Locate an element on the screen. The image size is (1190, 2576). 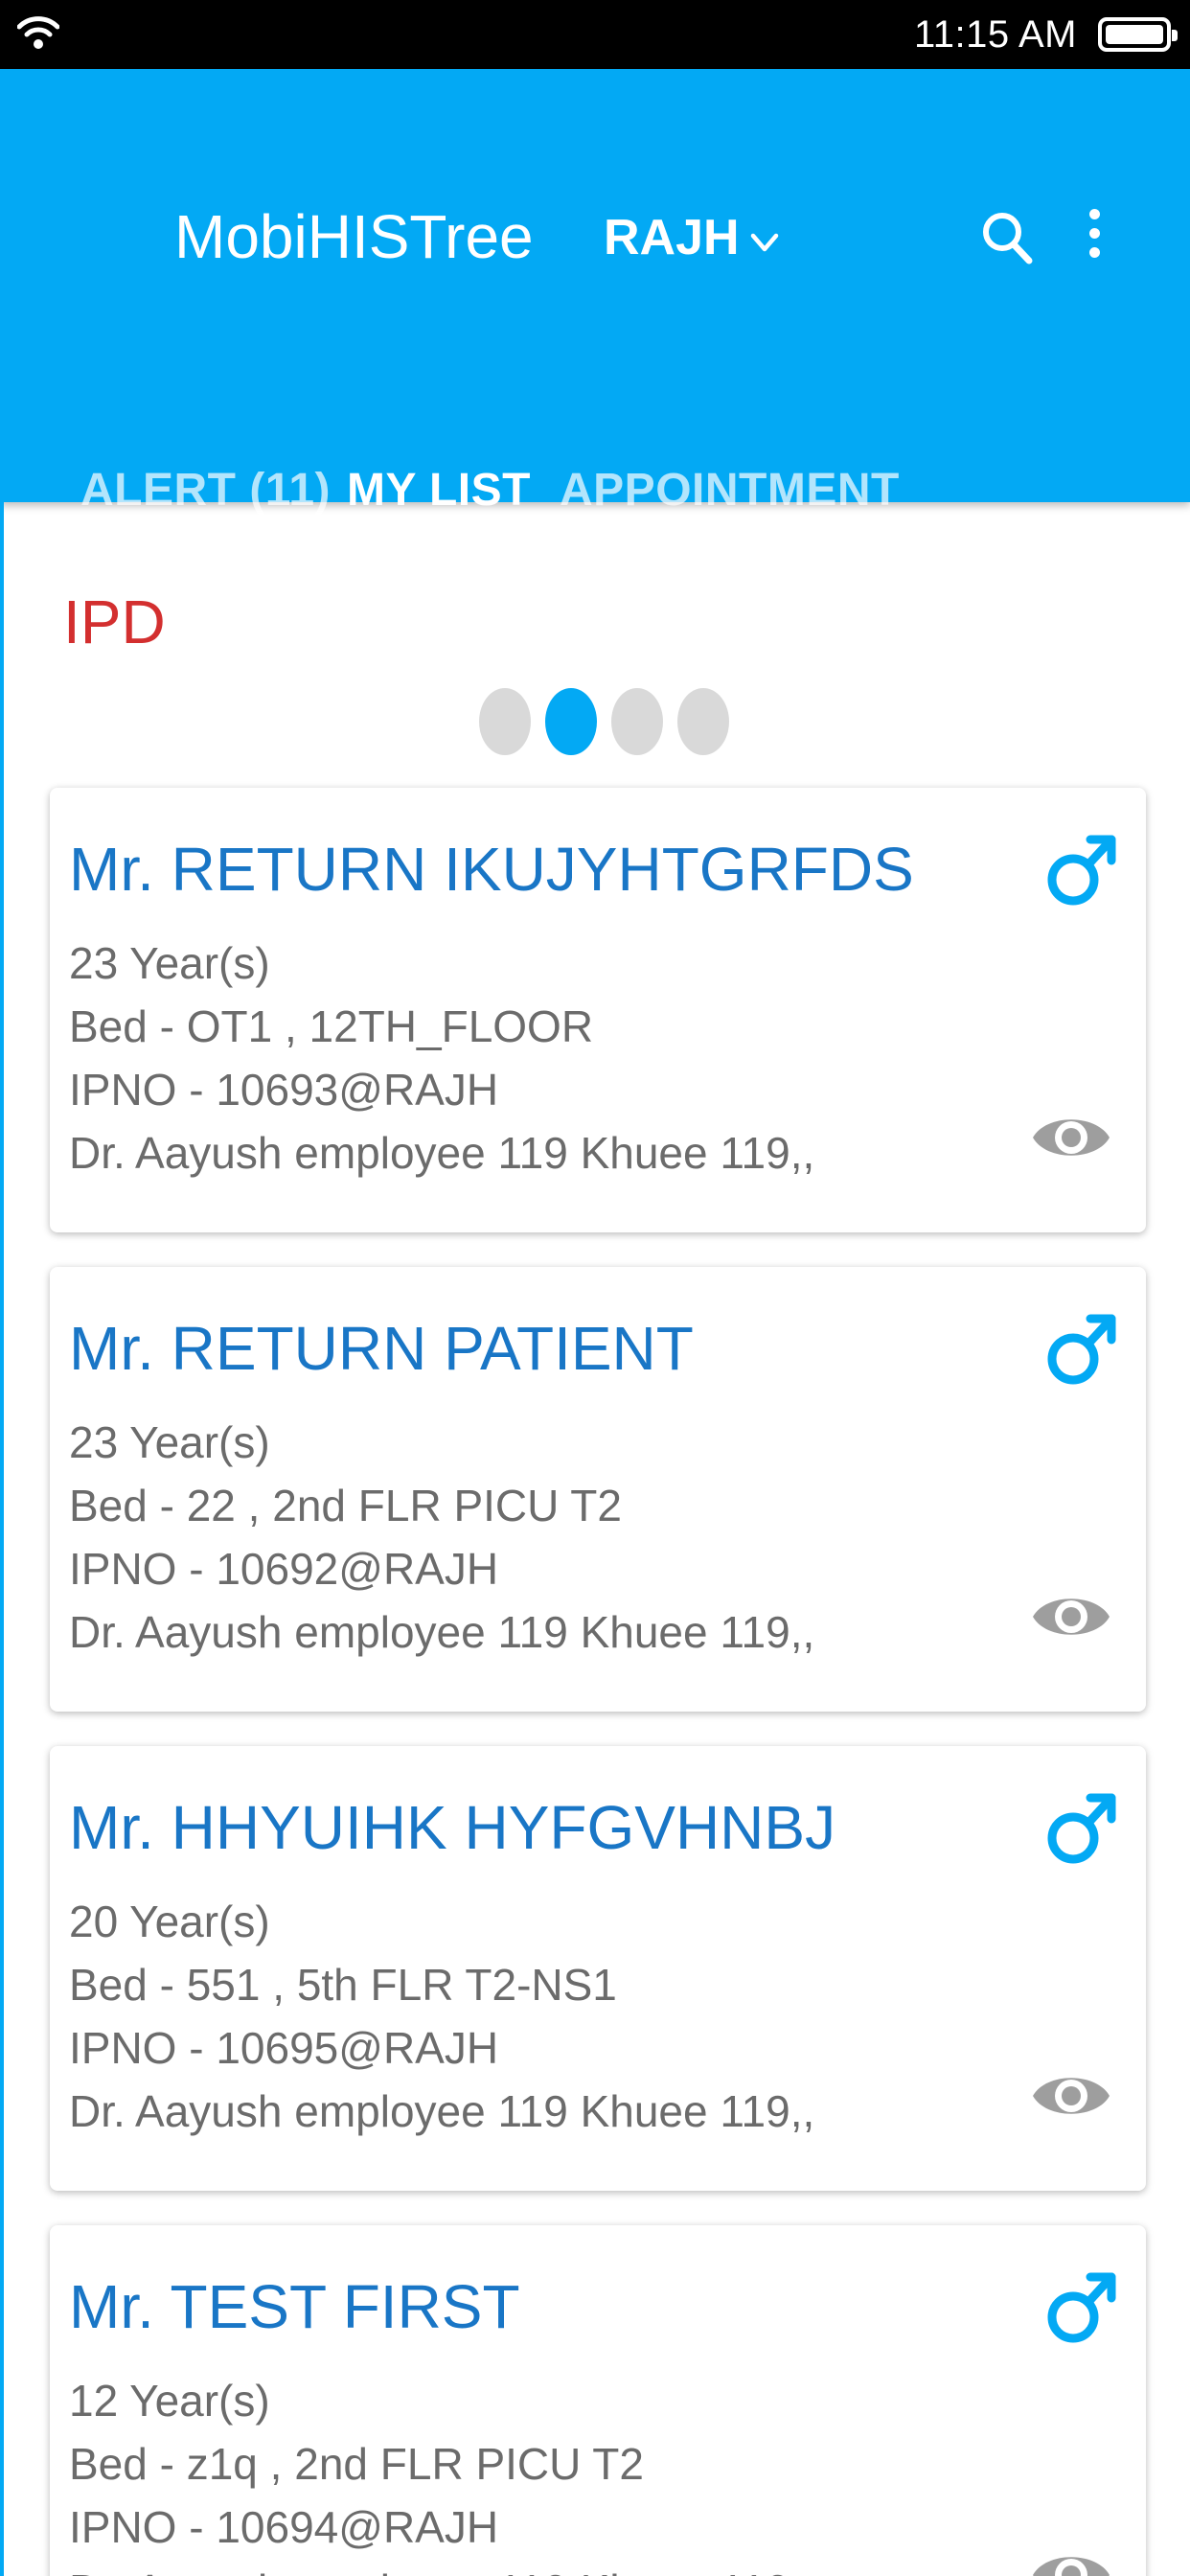
active-tab-indicator is located at coordinates (427, 567).